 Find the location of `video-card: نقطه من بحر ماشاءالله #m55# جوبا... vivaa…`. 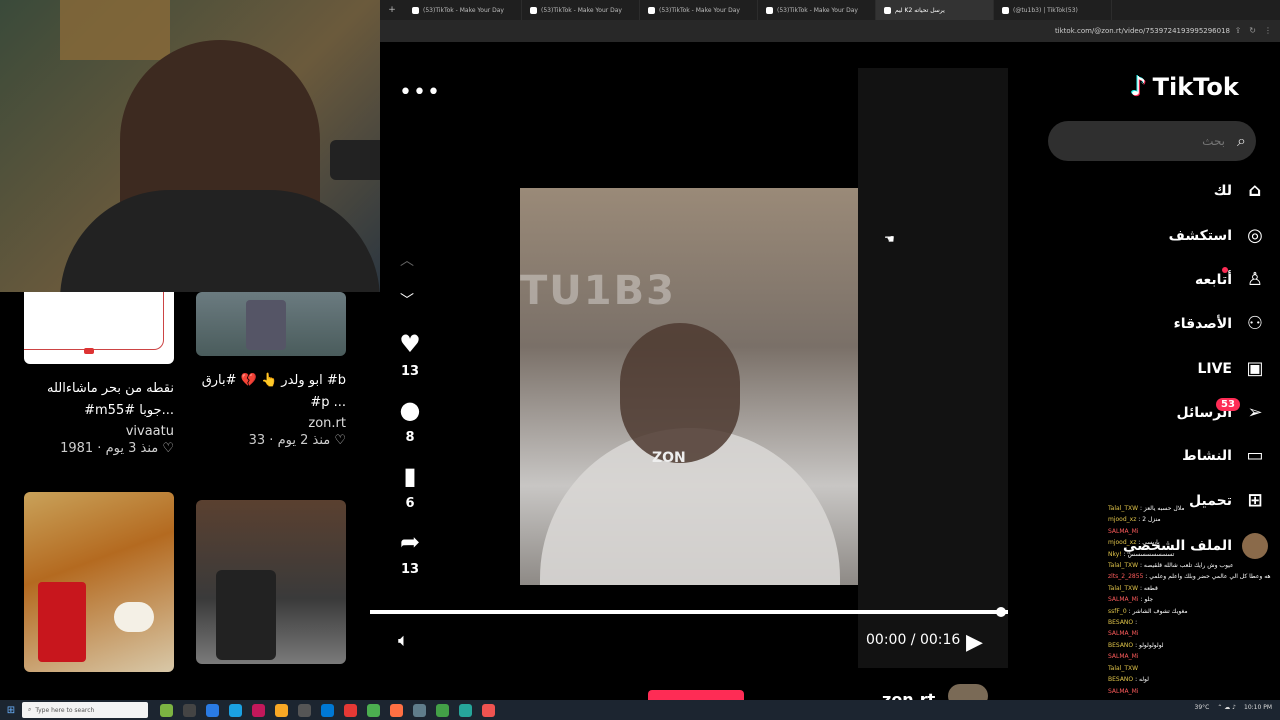

video-card: نقطه من بحر ماشاءالله #m55# جوبا... vivaa… is located at coordinates (99, 374).